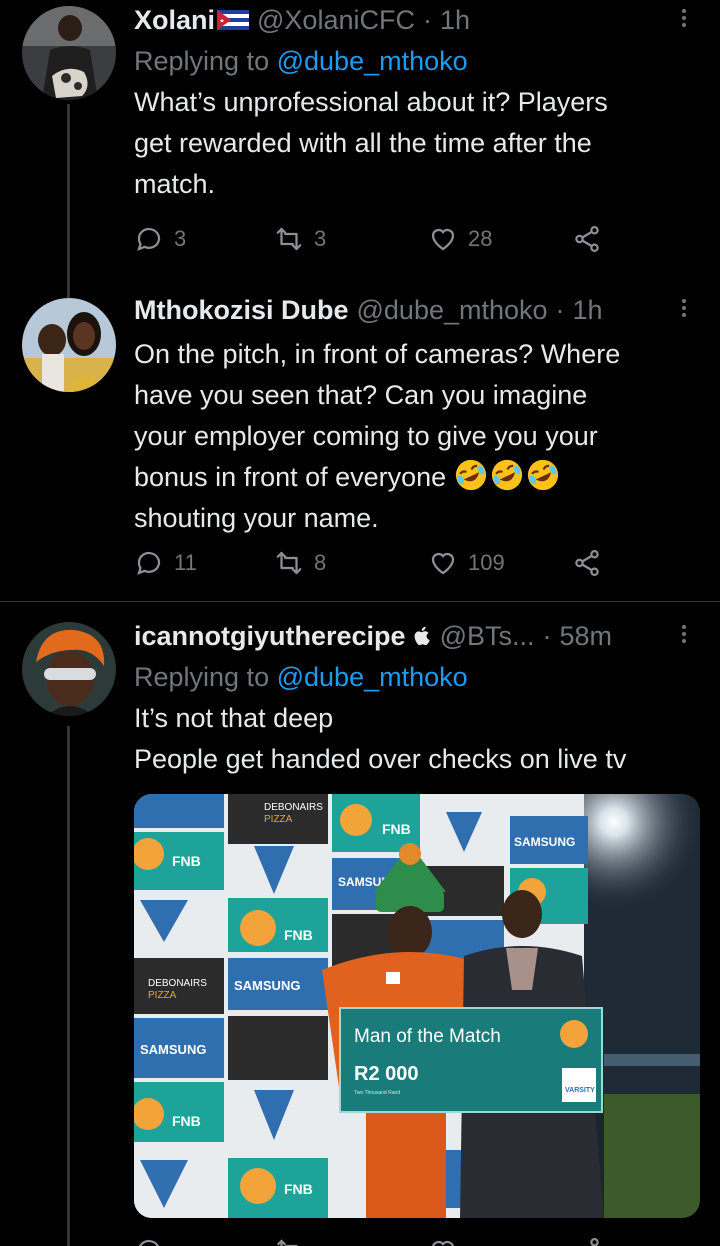  I want to click on retweet-button: 8, so click(300, 563).